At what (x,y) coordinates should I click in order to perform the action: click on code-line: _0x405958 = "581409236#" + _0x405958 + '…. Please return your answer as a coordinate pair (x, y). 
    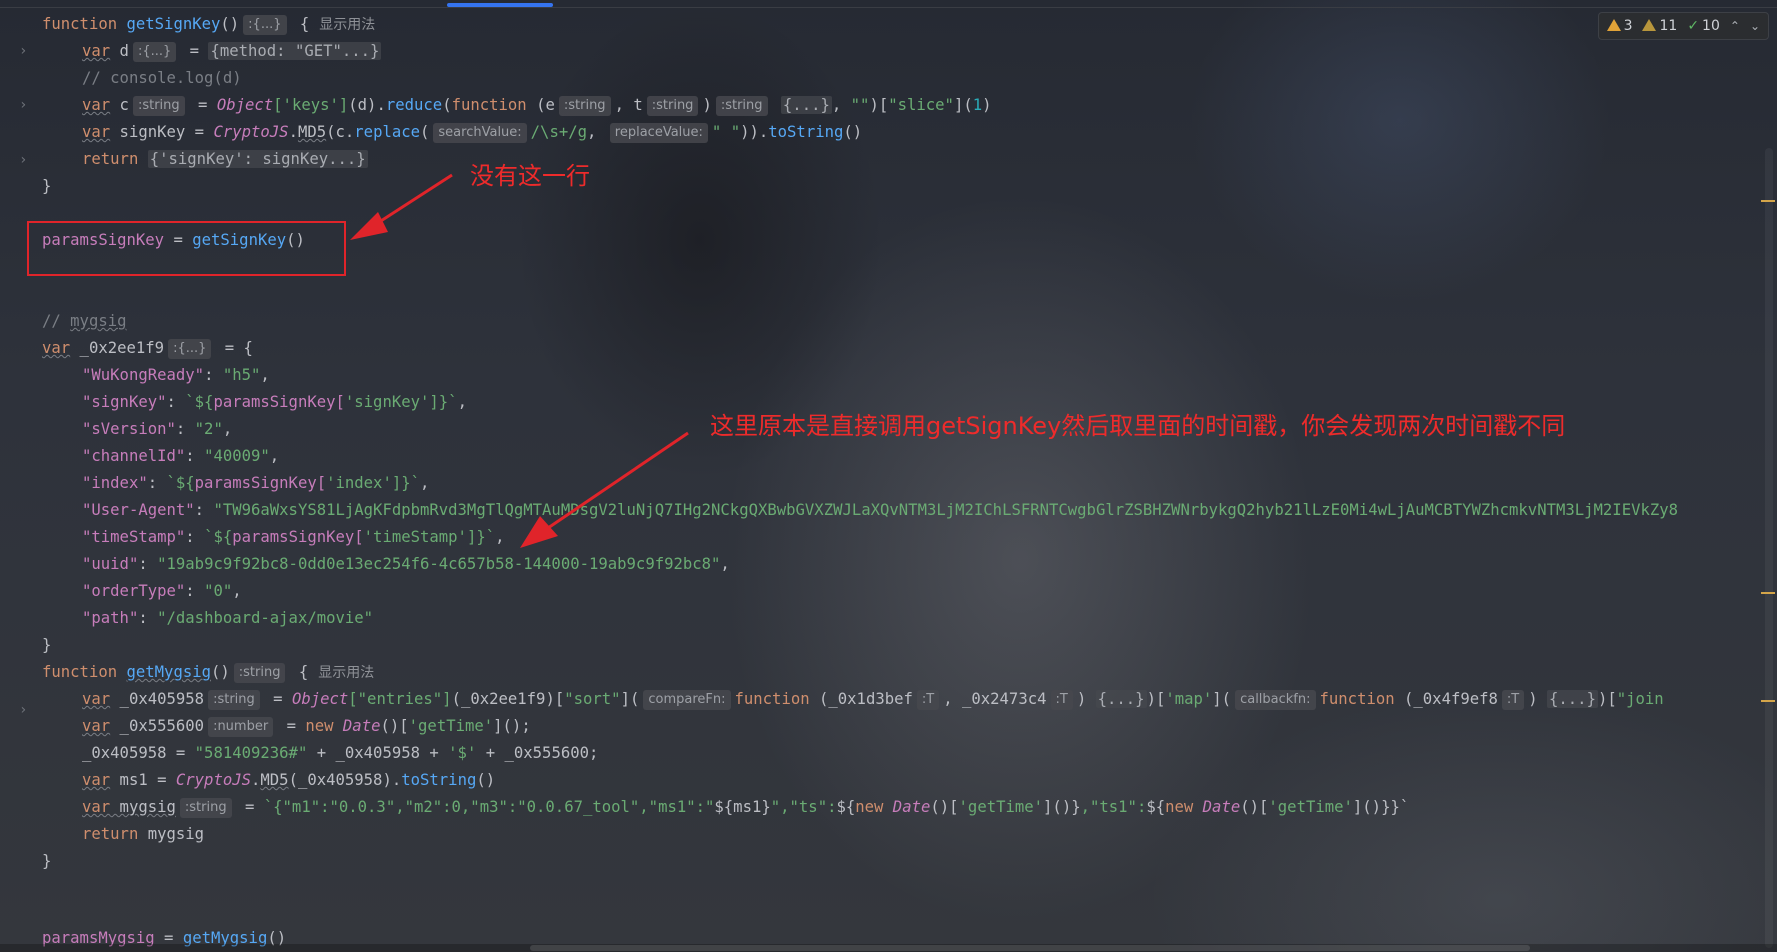
    Looking at the image, I should click on (340, 753).